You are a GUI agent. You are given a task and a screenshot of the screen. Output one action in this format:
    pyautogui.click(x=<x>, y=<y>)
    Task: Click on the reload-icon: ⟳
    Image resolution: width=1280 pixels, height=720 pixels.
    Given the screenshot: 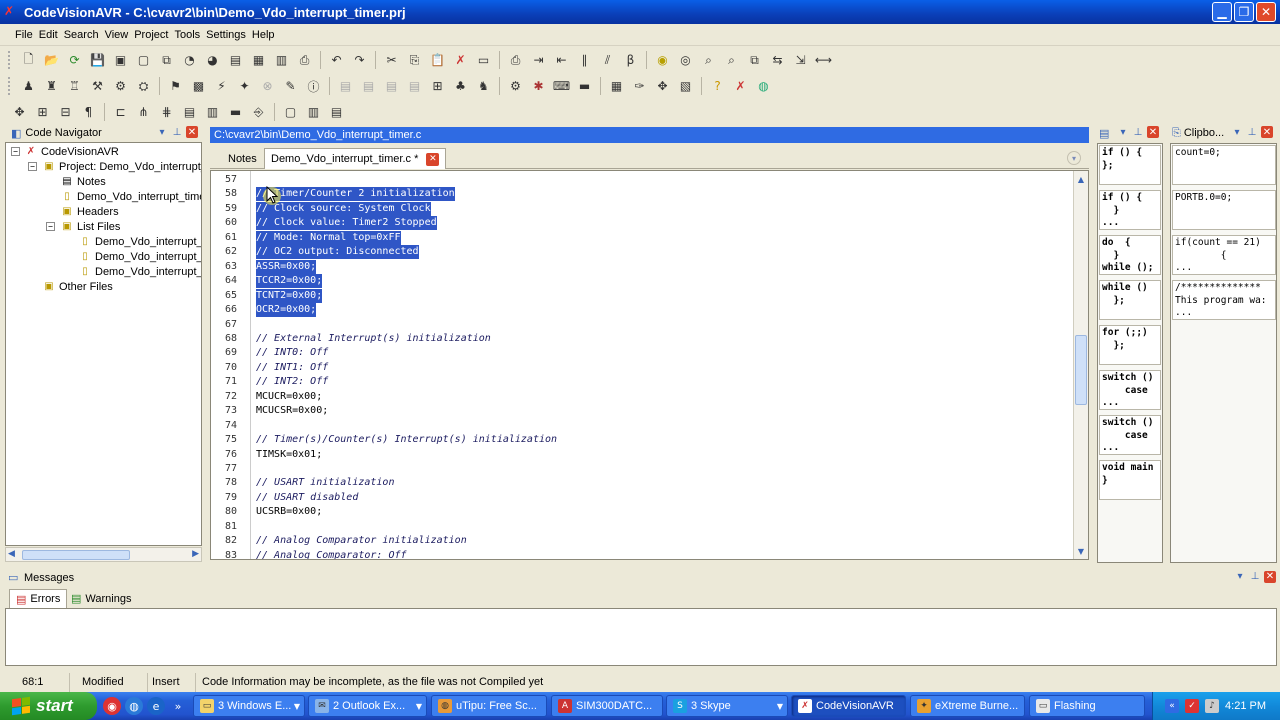 What is the action you would take?
    pyautogui.click(x=75, y=60)
    